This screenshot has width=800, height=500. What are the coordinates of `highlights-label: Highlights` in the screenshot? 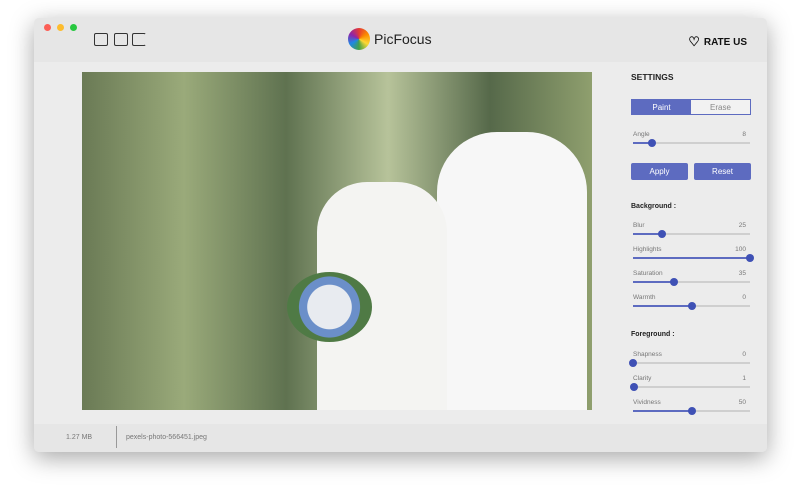 It's located at (647, 249).